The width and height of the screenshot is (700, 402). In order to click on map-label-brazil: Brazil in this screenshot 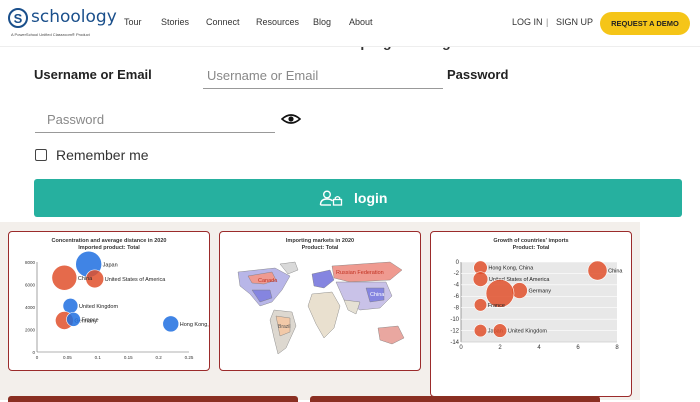, I will do `click(284, 327)`.